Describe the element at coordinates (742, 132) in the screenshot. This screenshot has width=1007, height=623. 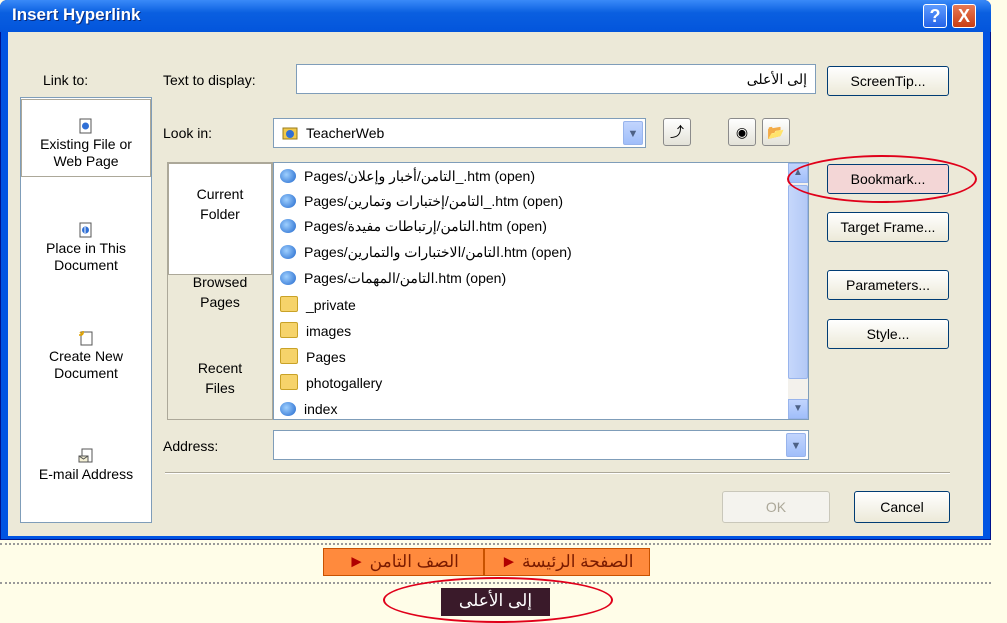
I see `browse-web-icon: ◉` at that location.